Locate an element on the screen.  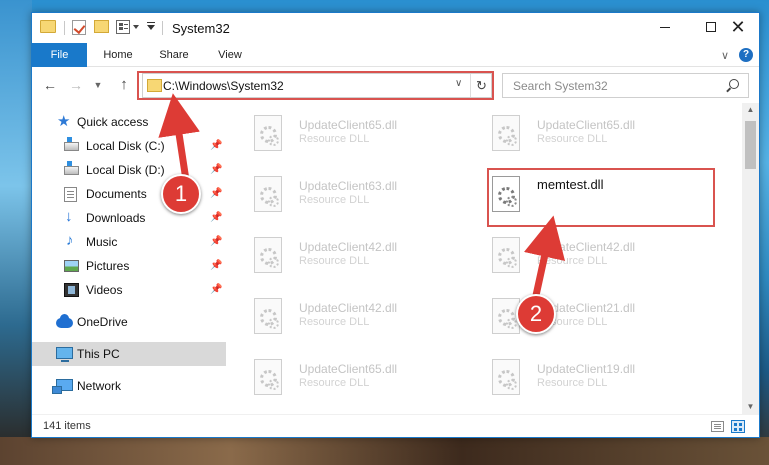
close-button: ✕ is located at coordinates (737, 28).